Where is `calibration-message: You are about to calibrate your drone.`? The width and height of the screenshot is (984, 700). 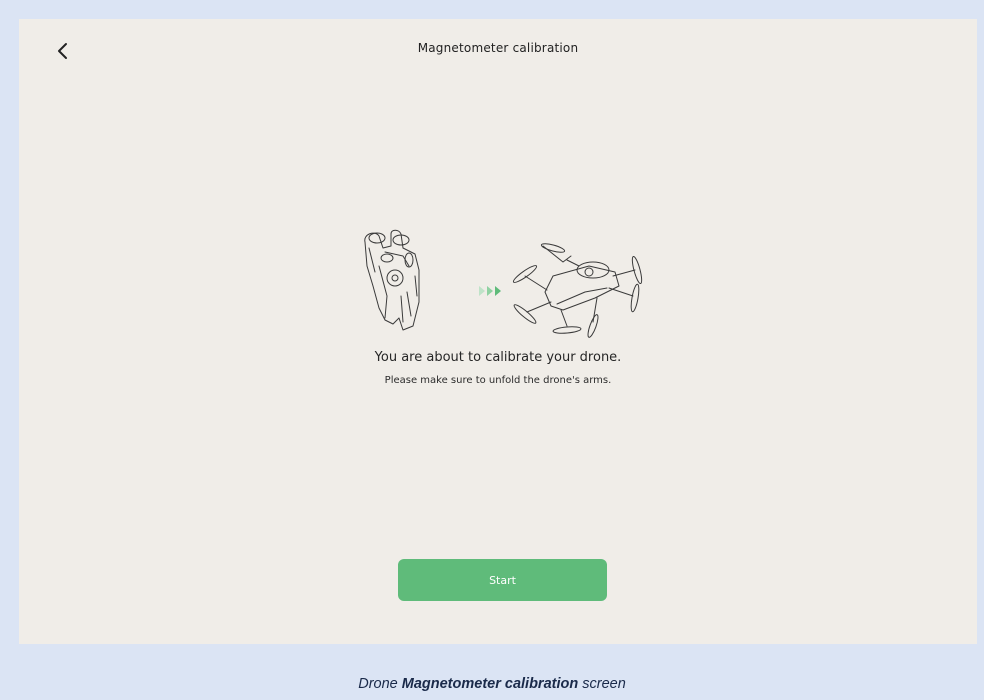
calibration-message: You are about to calibrate your drone. is located at coordinates (498, 357).